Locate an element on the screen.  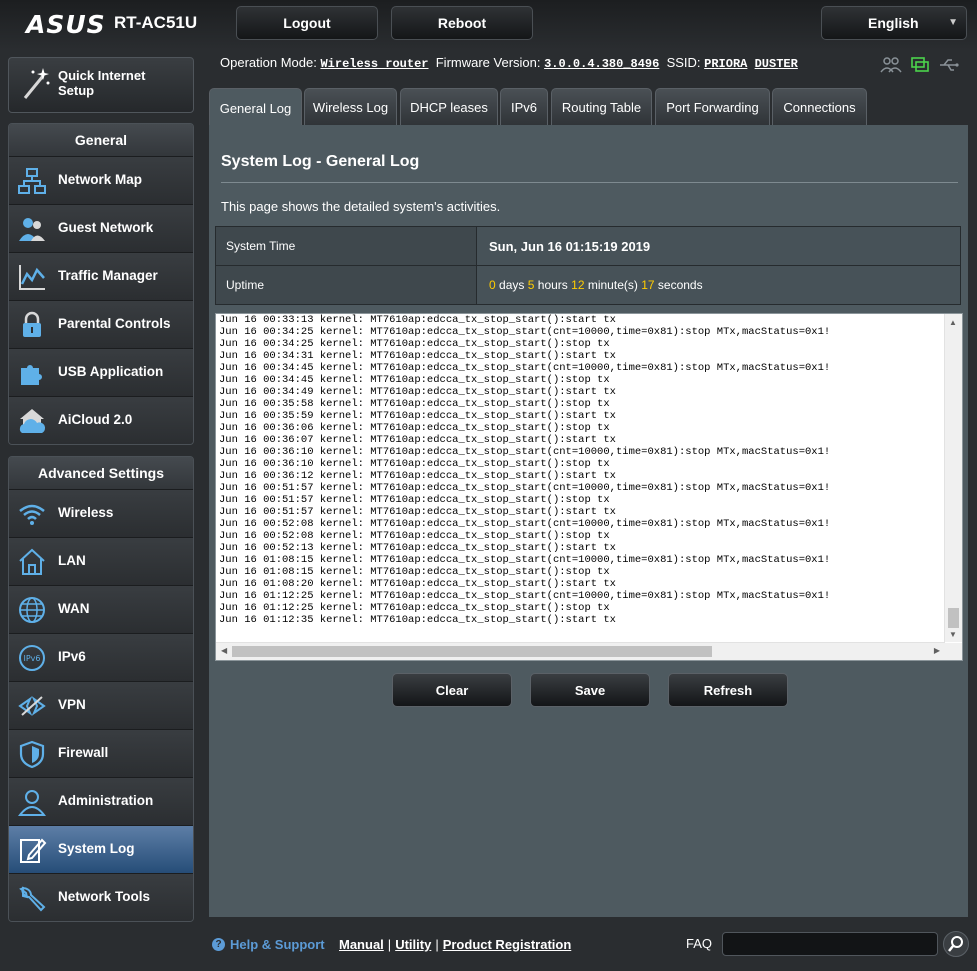
sidebar-item-label: LAN is located at coordinates (72, 560).